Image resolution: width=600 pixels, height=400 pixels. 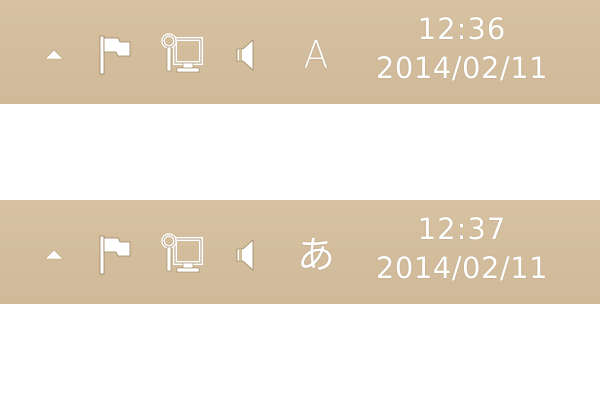 I want to click on clock-button: 12:37 2014/02/11, so click(x=462, y=254).